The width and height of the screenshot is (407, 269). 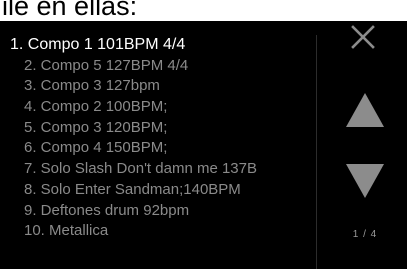 What do you see at coordinates (157, 211) in the screenshot?
I see `song-list-item: 9. Deftones drum 92bpm` at bounding box center [157, 211].